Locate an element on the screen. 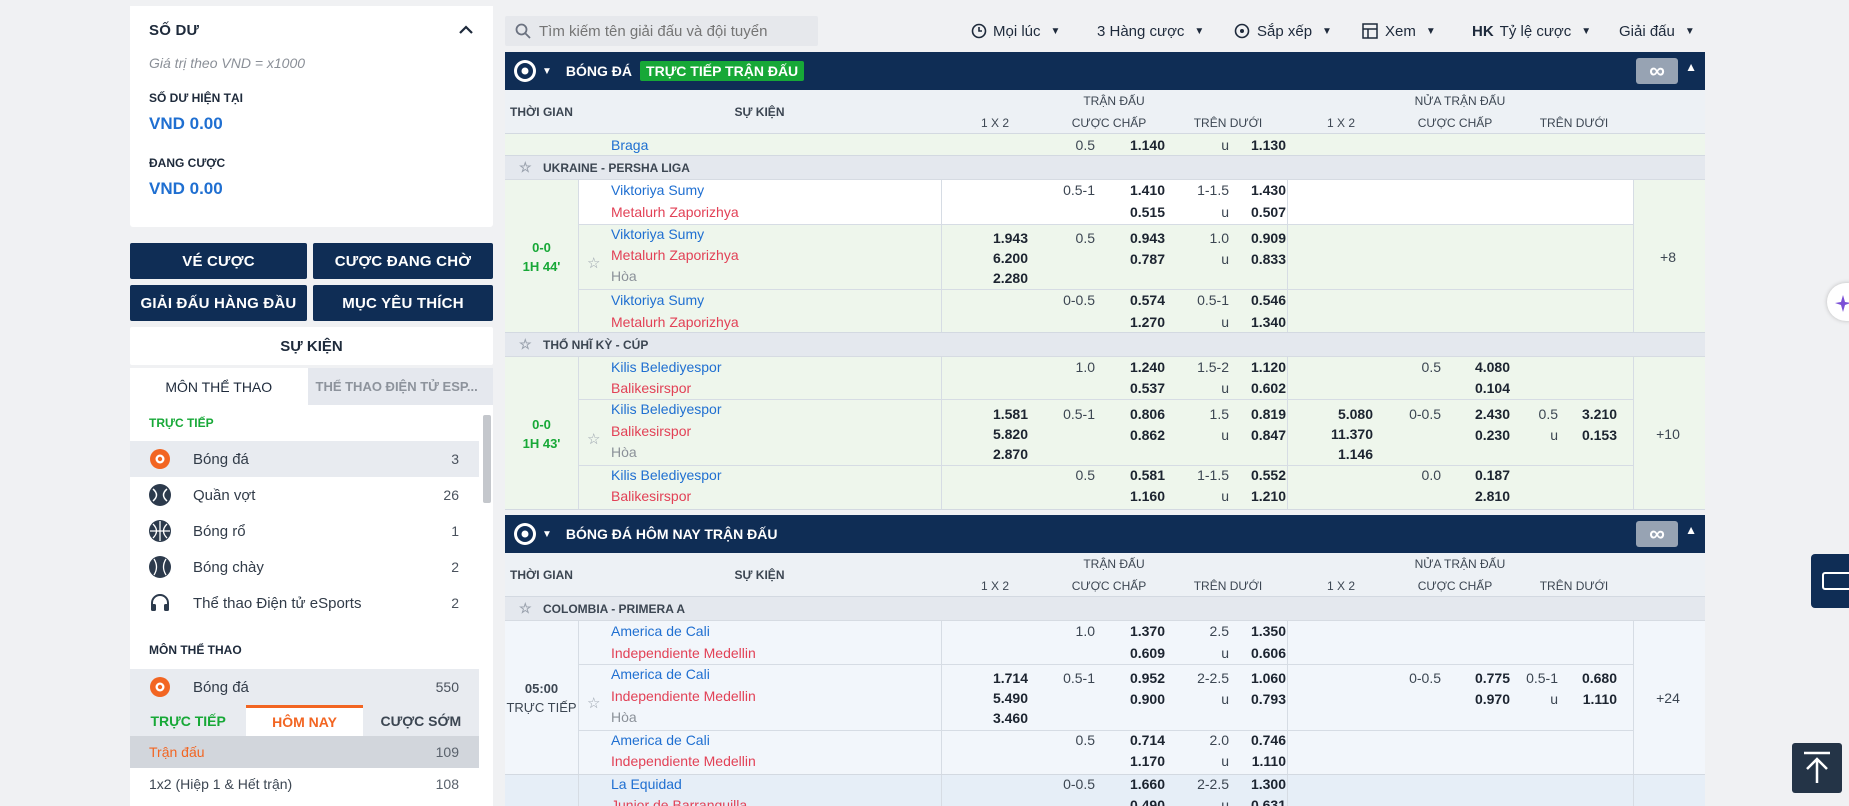 The width and height of the screenshot is (1849, 806). odds-value: 0.631 is located at coordinates (1256, 801).